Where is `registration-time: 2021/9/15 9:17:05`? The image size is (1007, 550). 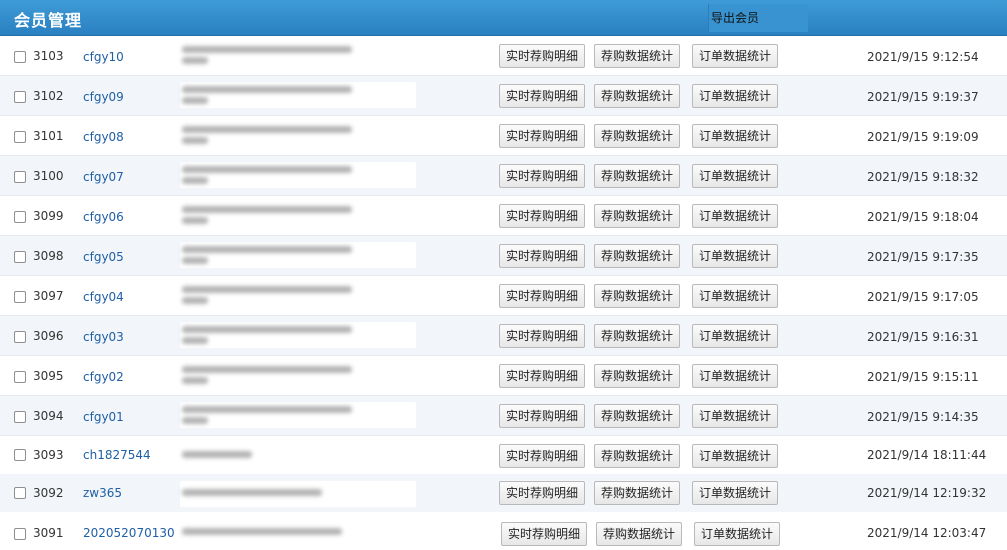 registration-time: 2021/9/15 9:17:05 is located at coordinates (923, 297).